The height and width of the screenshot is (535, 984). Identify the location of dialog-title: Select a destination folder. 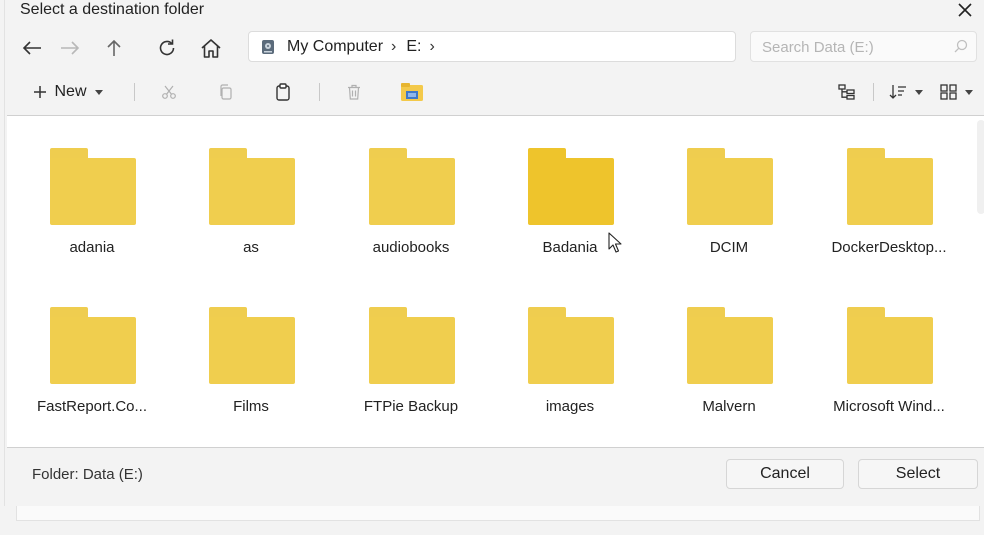
(112, 9).